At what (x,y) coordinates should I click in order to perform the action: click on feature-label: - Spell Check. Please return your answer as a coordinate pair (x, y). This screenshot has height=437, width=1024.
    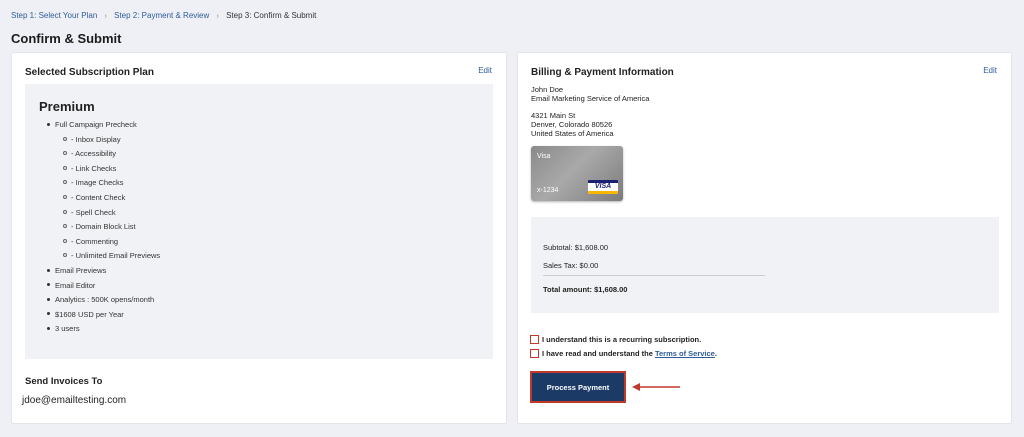
    Looking at the image, I should click on (93, 212).